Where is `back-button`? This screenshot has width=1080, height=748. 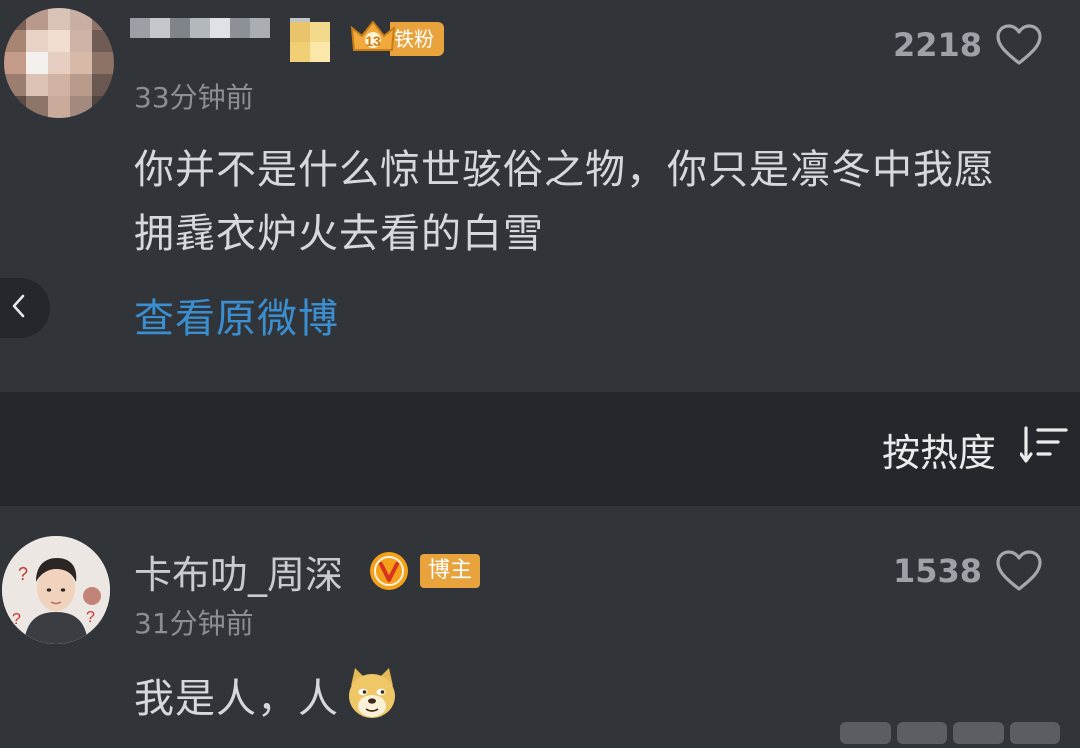 back-button is located at coordinates (25, 308).